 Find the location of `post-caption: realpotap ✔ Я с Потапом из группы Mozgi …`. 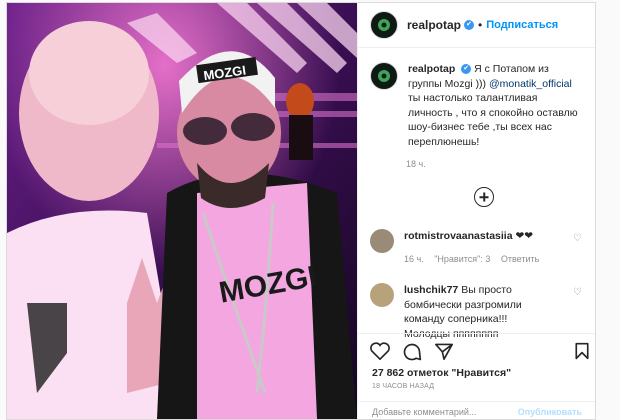

post-caption: realpotap ✔ Я с Потапом из группы Mozgi … is located at coordinates (476, 98).